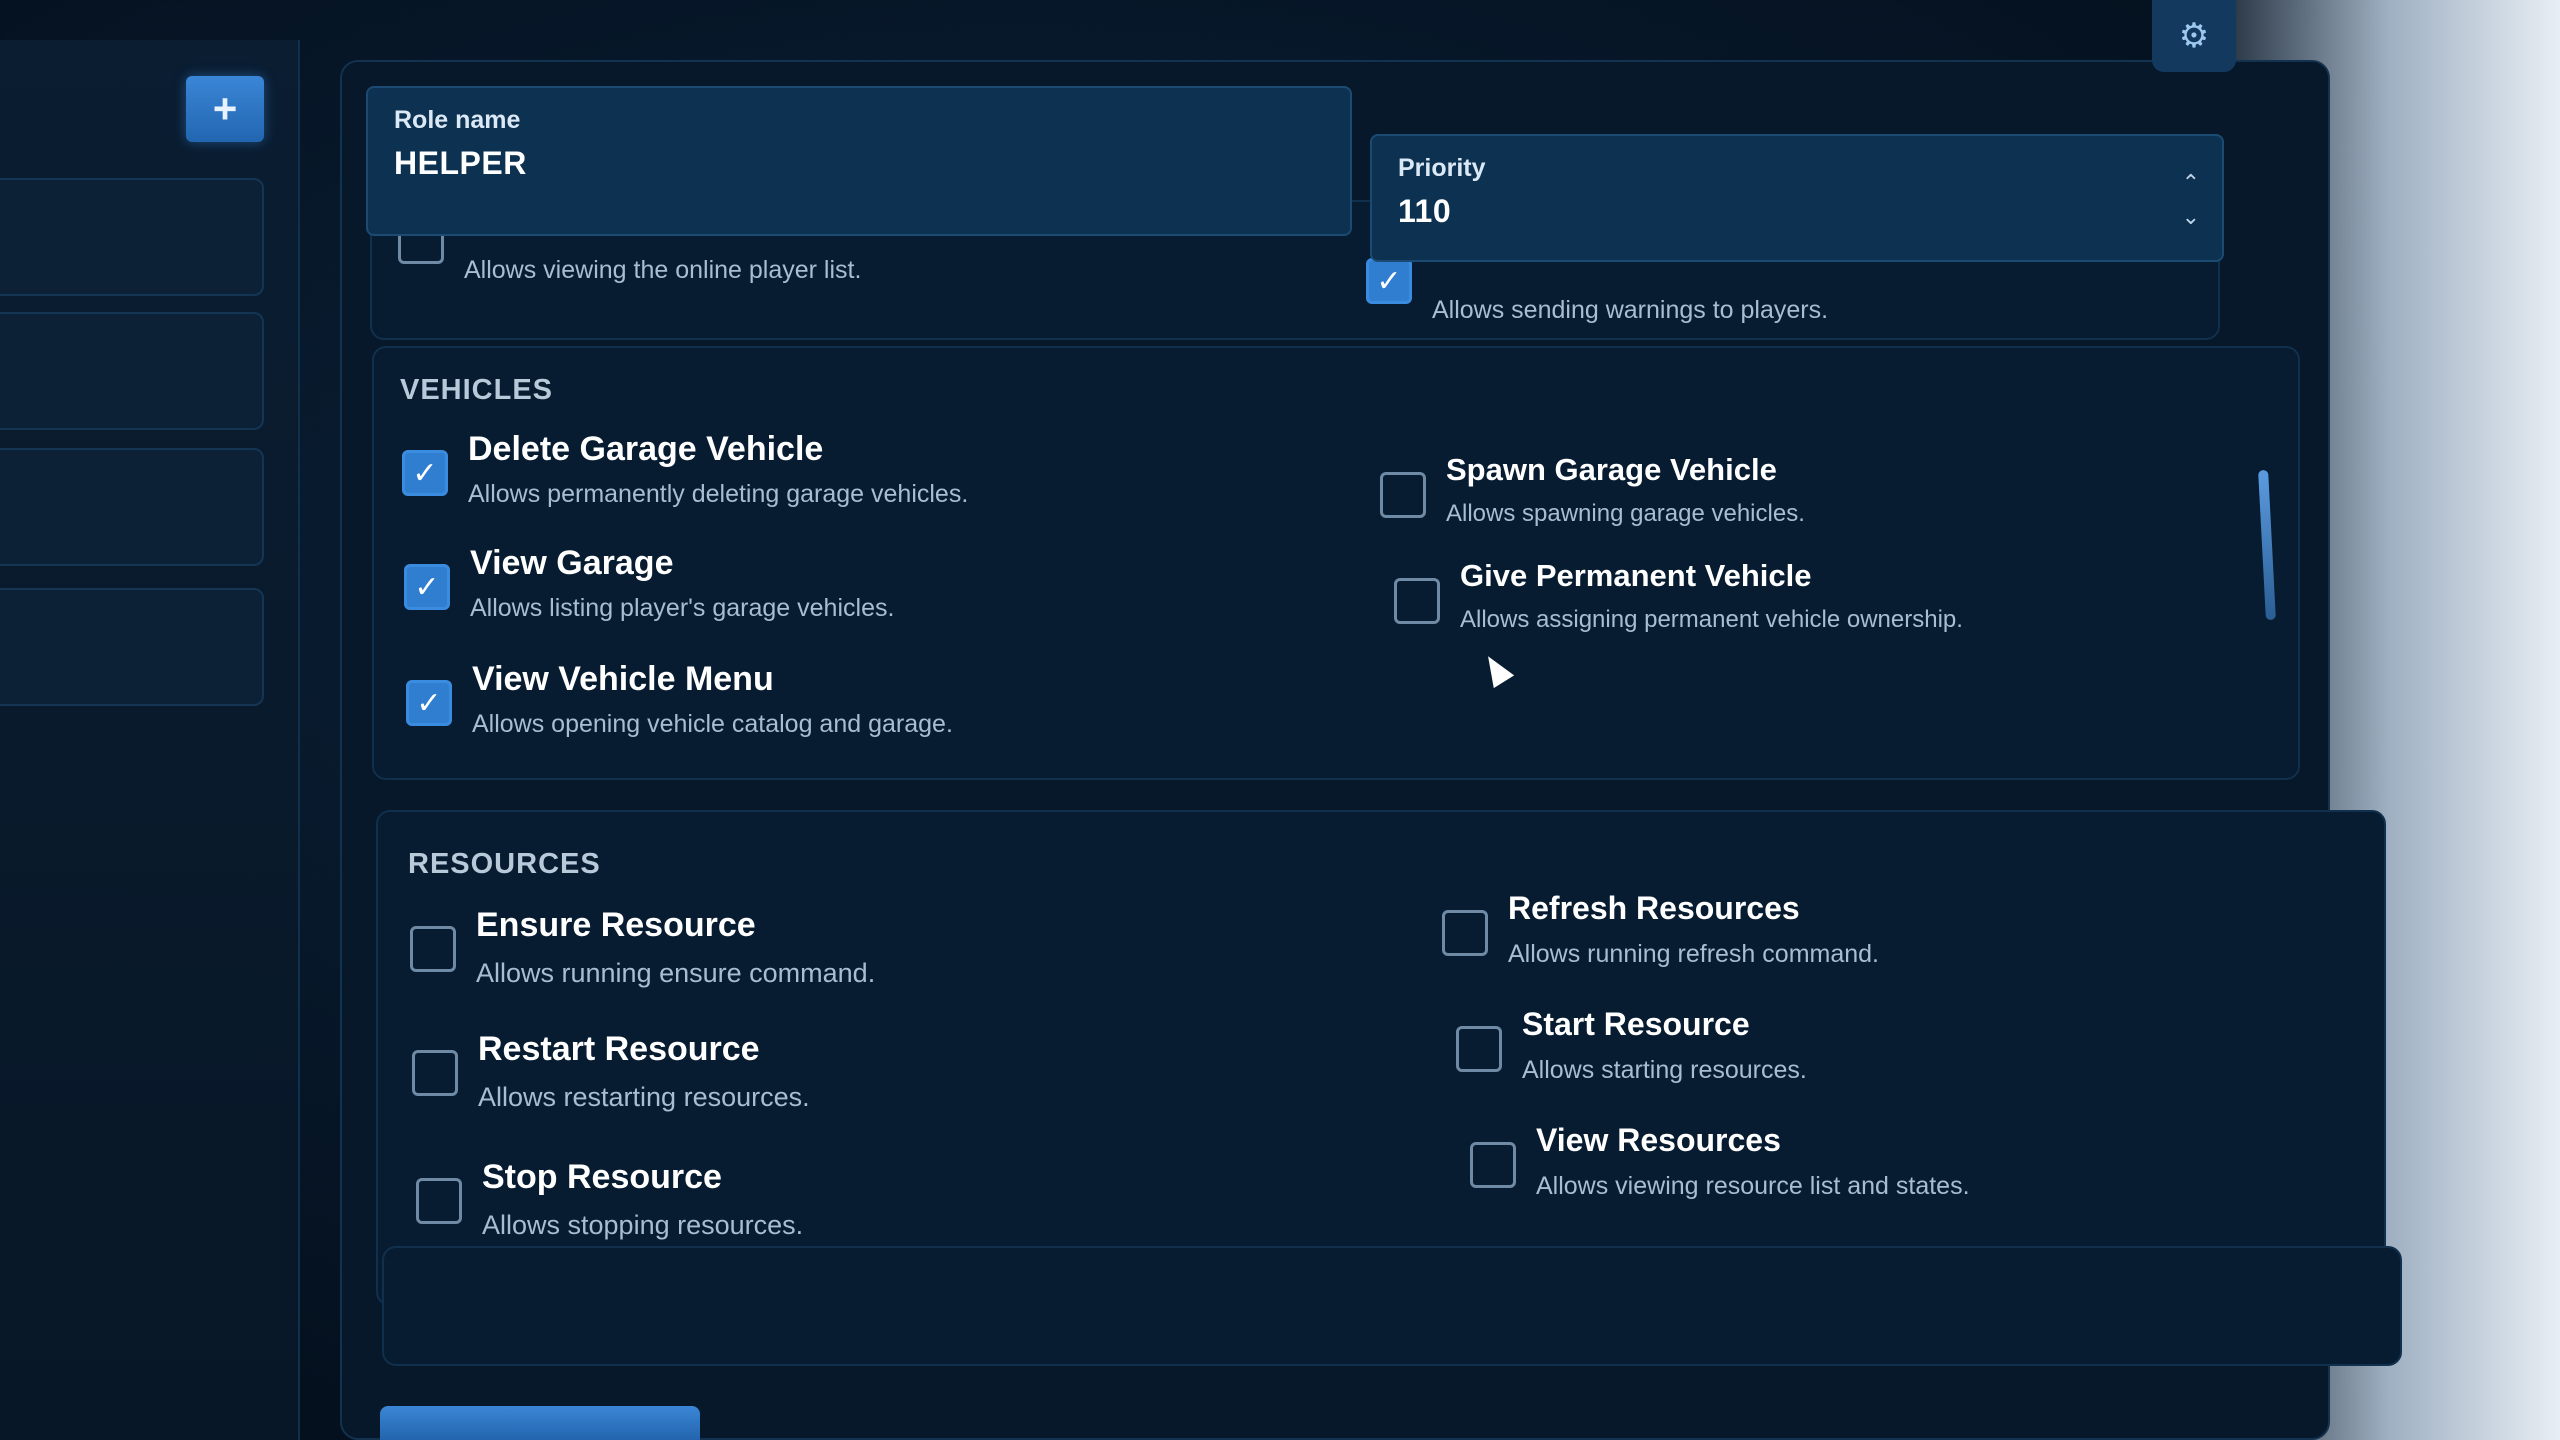 The height and width of the screenshot is (1440, 2560). I want to click on permission-section-next, so click(1392, 1306).